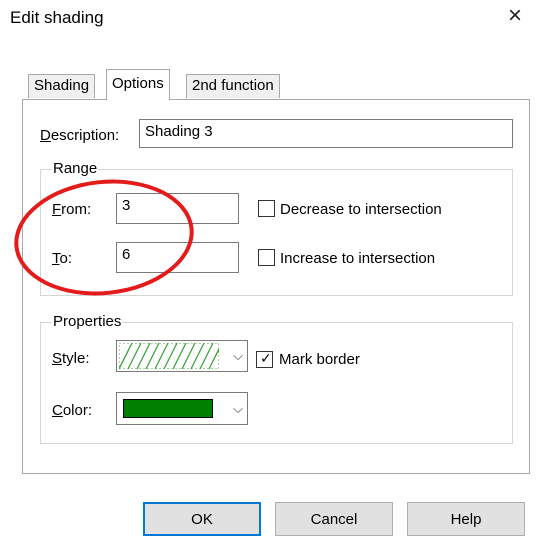 Image resolution: width=539 pixels, height=549 pixels. I want to click on window-title: Edit shading, so click(57, 17).